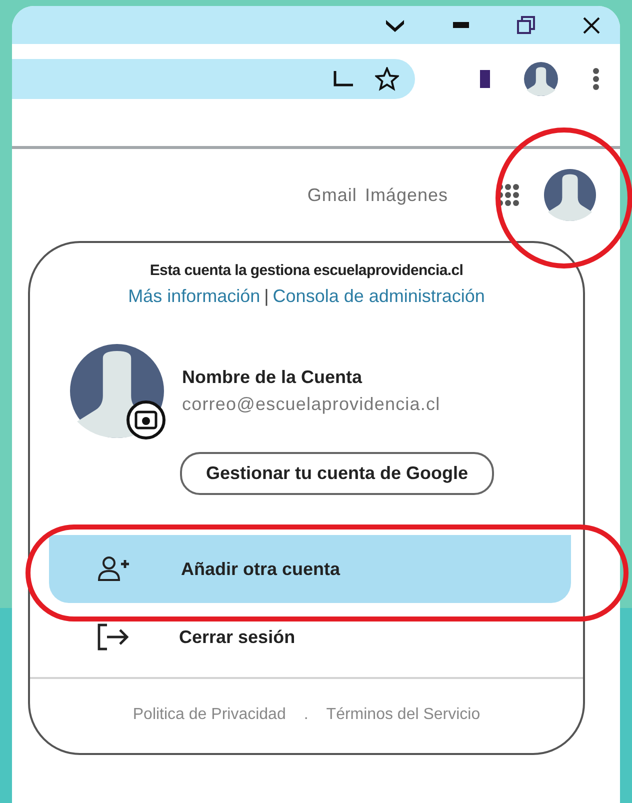  What do you see at coordinates (310, 569) in the screenshot?
I see `menu-item: Añadir otra cuenta` at bounding box center [310, 569].